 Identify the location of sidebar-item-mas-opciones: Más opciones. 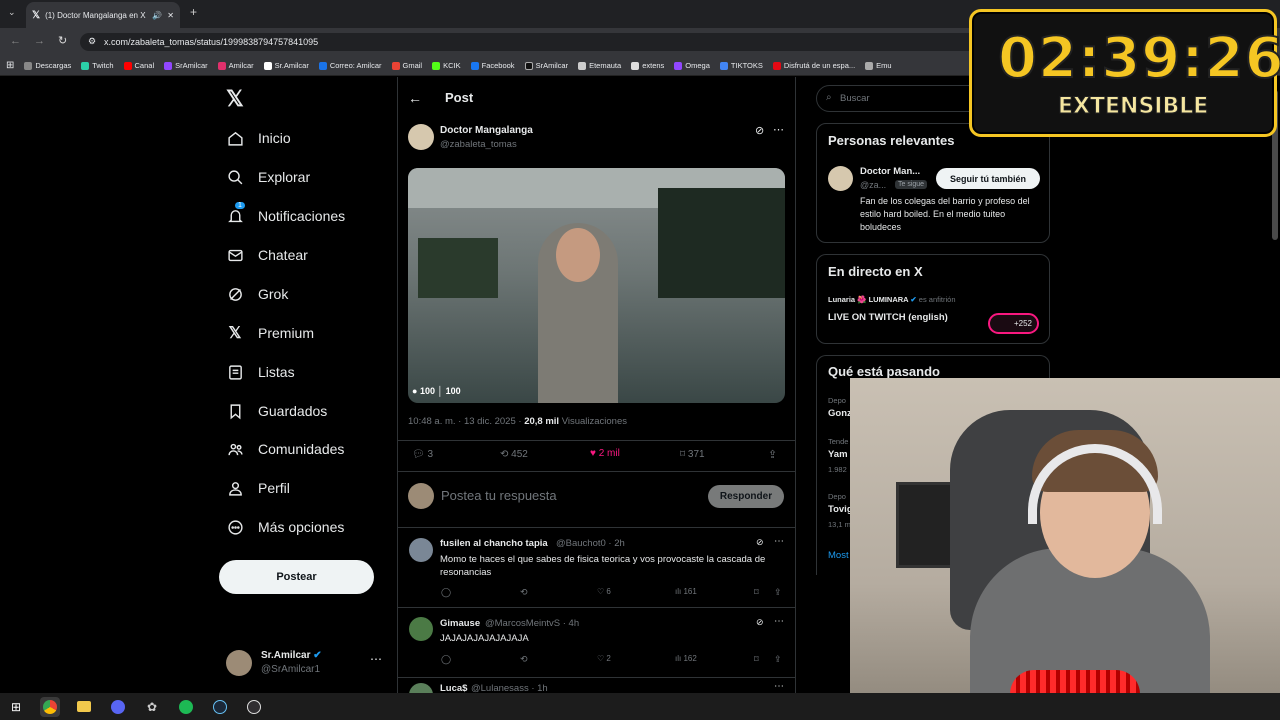
(285, 527).